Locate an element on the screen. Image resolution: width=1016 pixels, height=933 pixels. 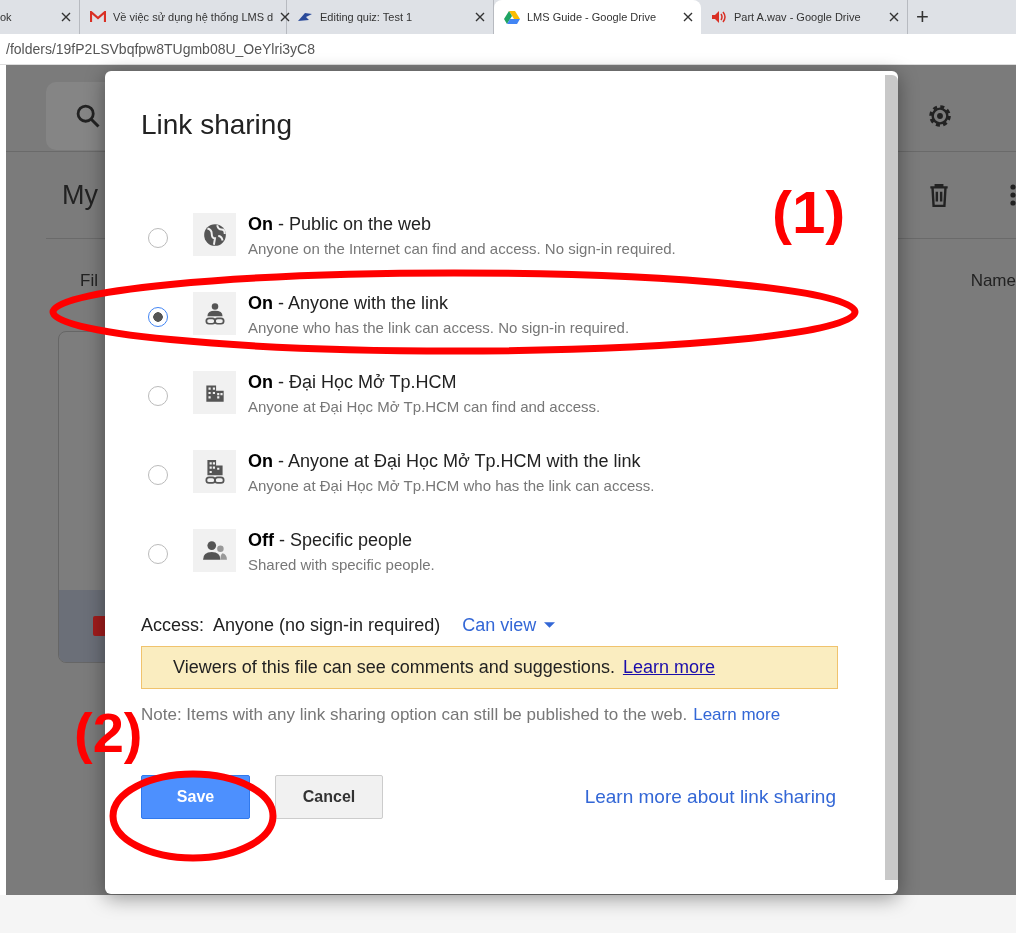
drive-icon is located at coordinates (512, 17).